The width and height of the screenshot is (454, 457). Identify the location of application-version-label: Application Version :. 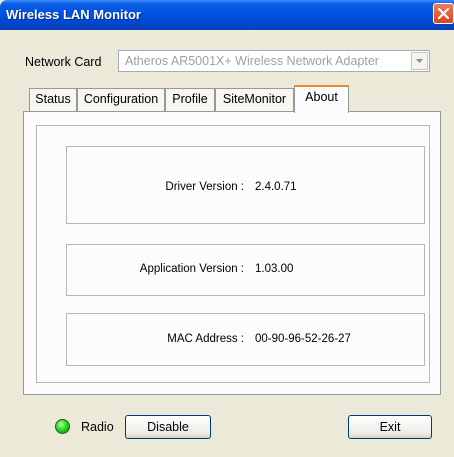
(191, 269).